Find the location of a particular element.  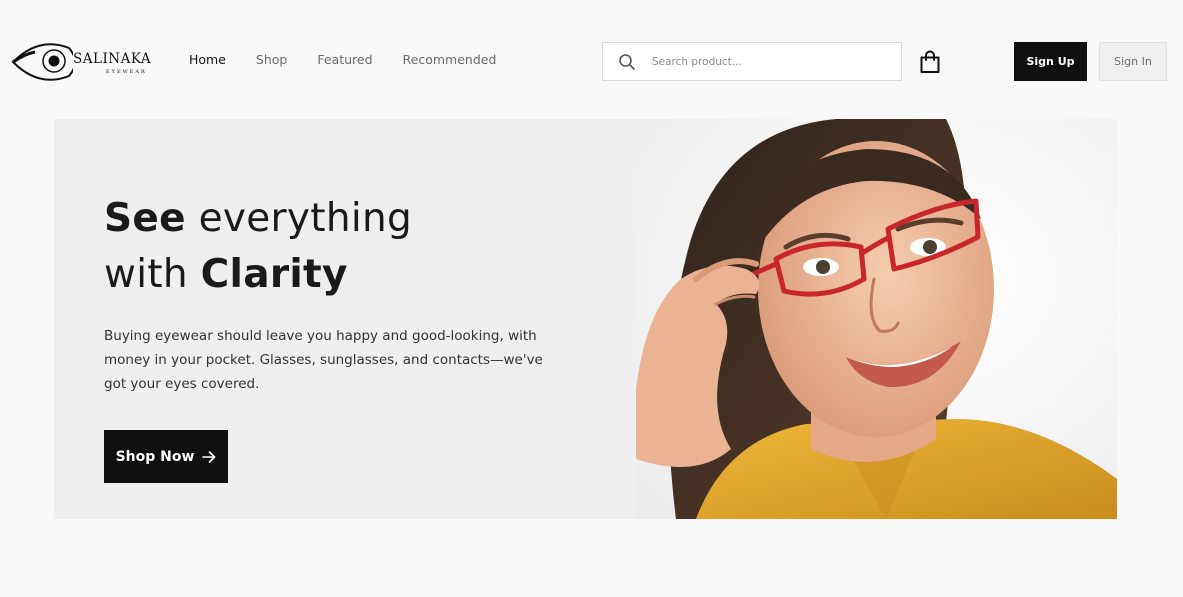

search-icon is located at coordinates (627, 62).